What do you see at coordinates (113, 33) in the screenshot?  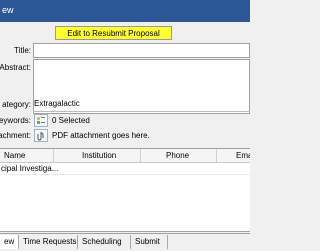 I see `edit-to-resubmit-button: Edit to Resubmit Proposal` at bounding box center [113, 33].